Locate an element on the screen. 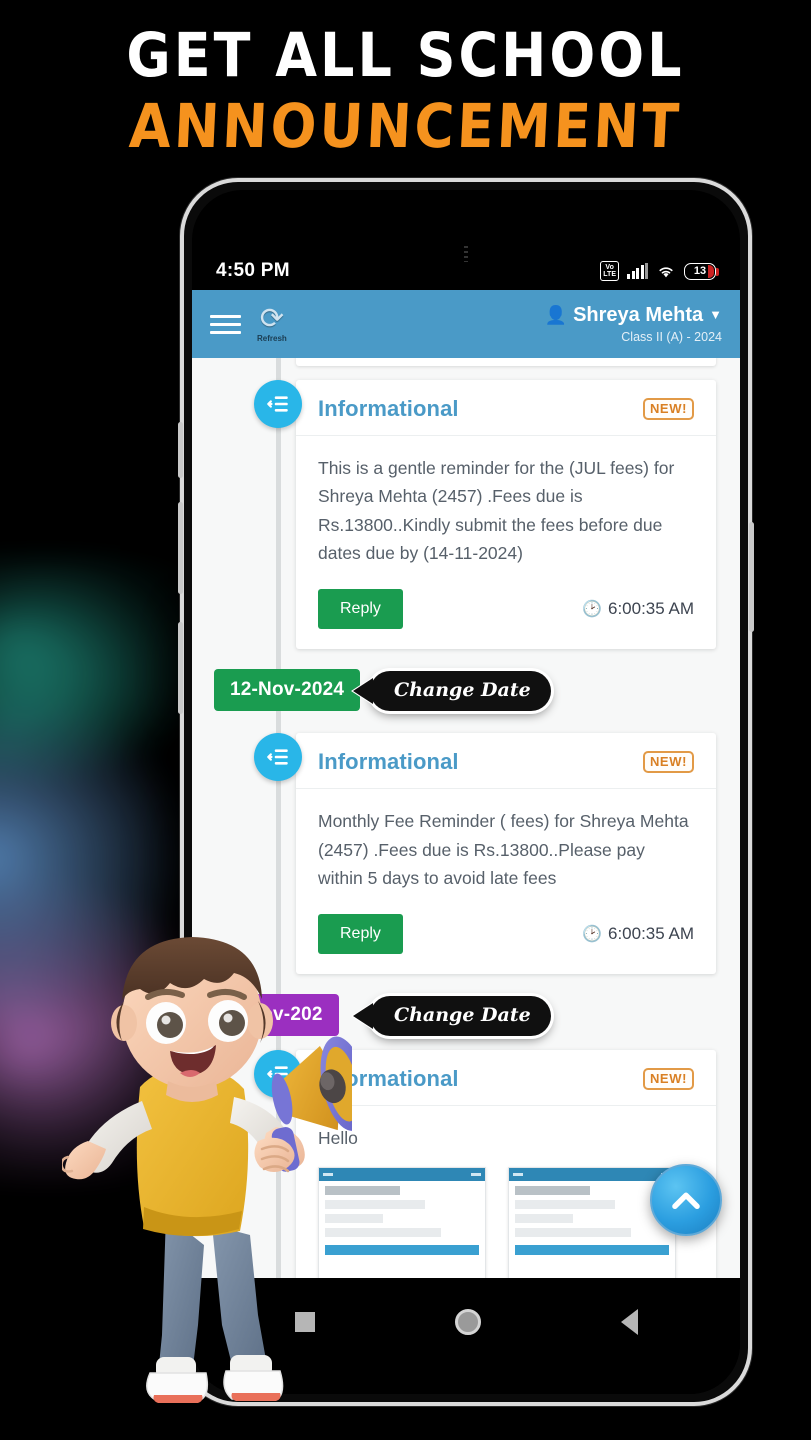  refresh-icon: ⟳ is located at coordinates (272, 319).